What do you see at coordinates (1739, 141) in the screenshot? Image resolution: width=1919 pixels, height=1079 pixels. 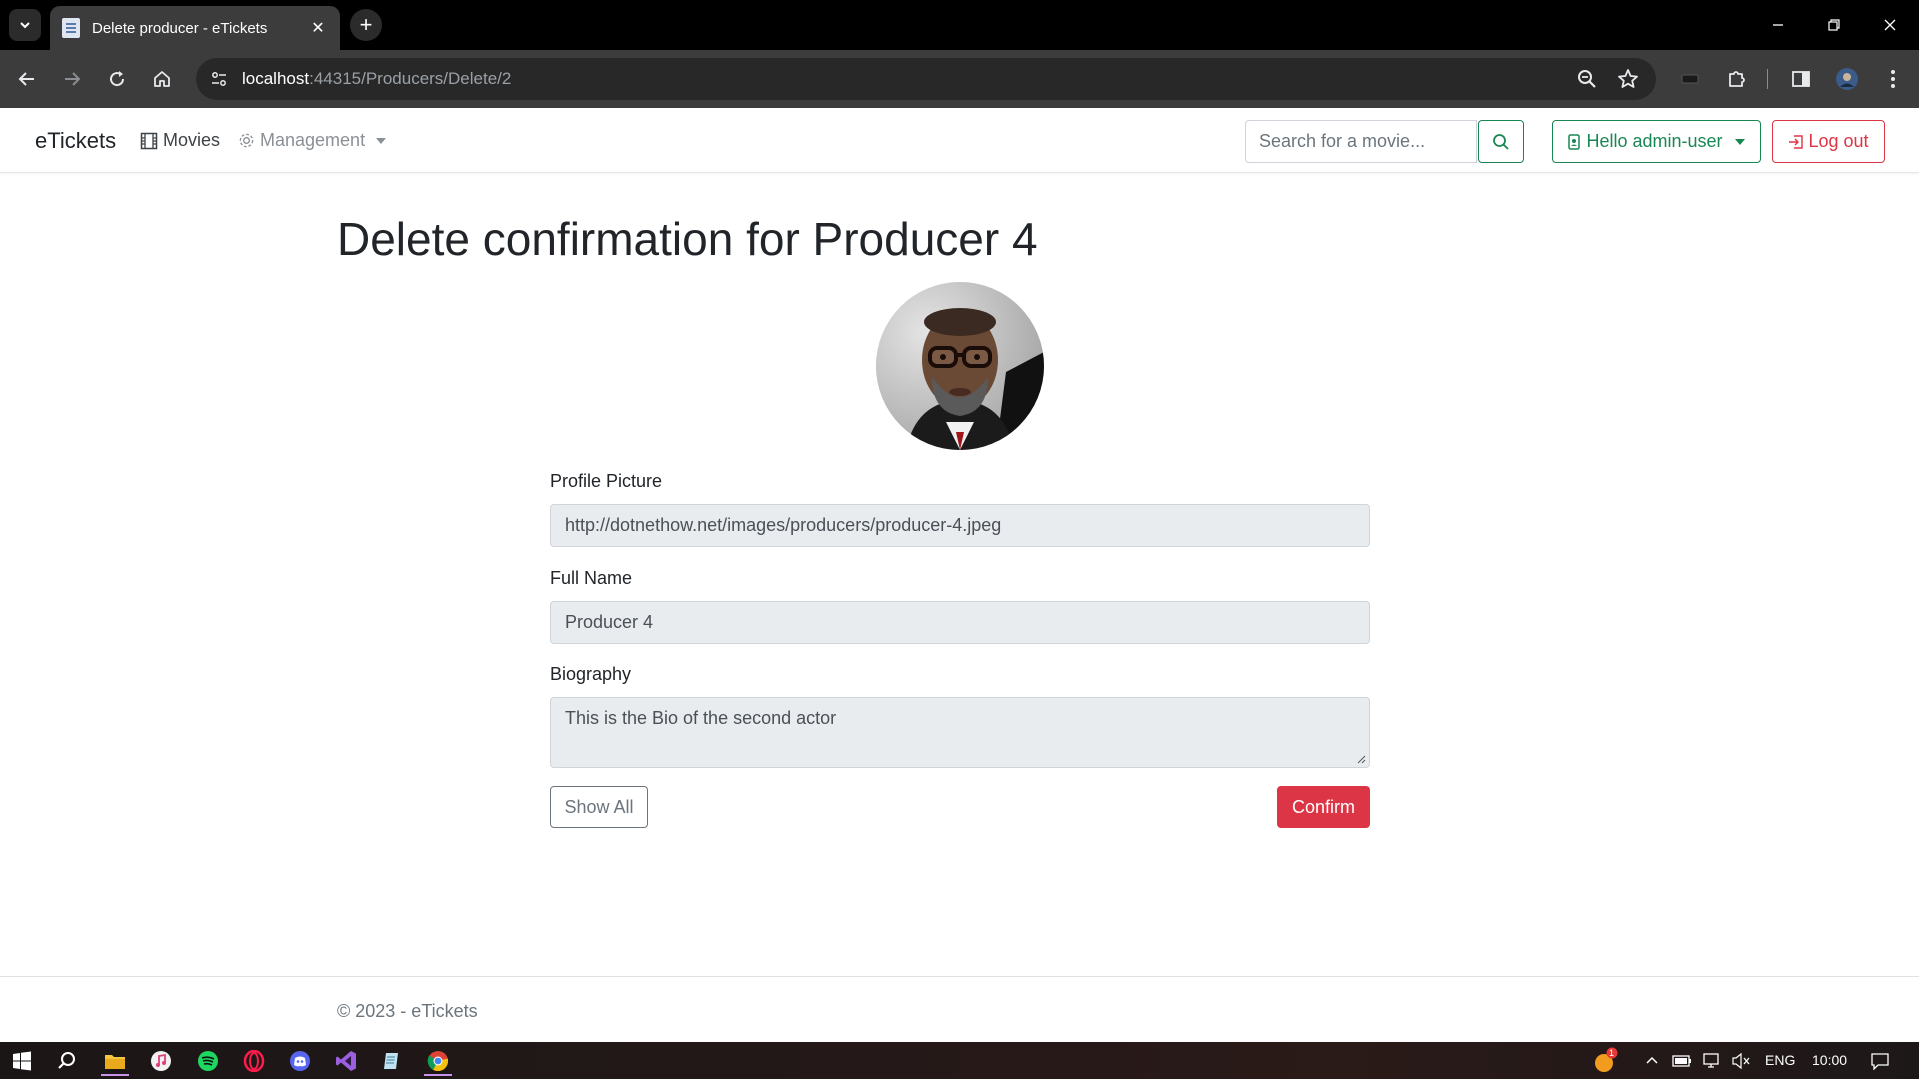 I see `caret-down-icon` at bounding box center [1739, 141].